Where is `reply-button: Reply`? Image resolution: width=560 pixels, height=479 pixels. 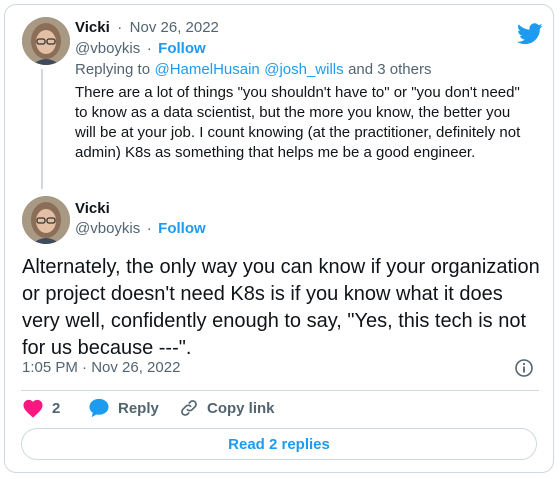
reply-button: Reply is located at coordinates (123, 408).